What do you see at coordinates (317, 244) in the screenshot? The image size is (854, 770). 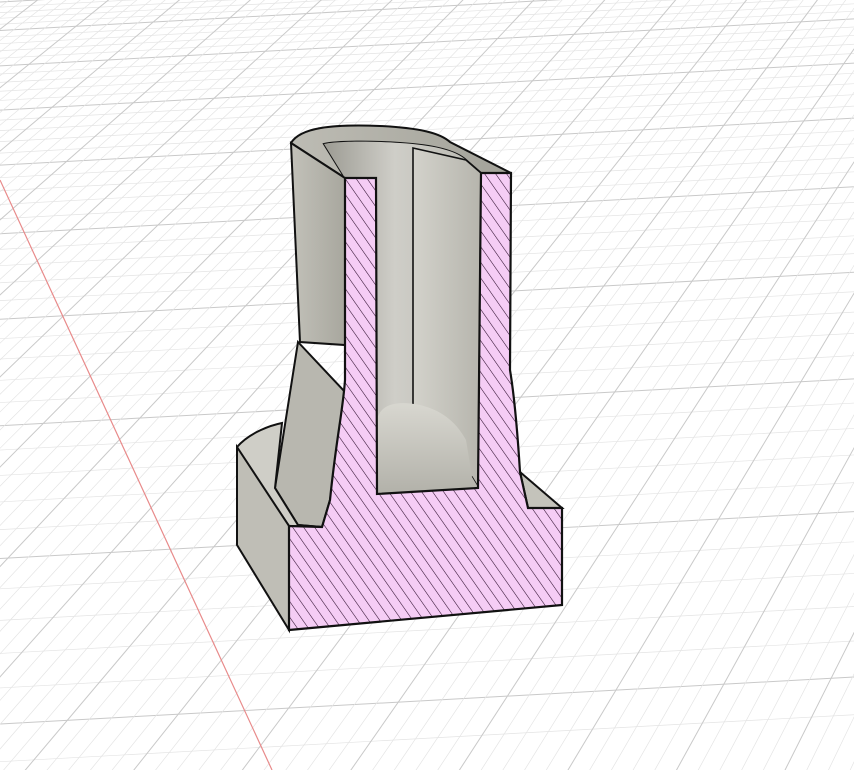 I see `outer-wall-left` at bounding box center [317, 244].